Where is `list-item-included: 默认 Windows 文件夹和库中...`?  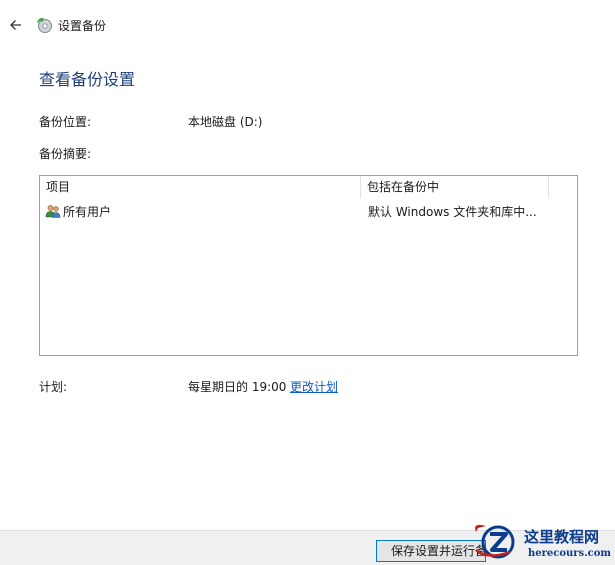
list-item-included: 默认 Windows 文件夹和库中... is located at coordinates (452, 212).